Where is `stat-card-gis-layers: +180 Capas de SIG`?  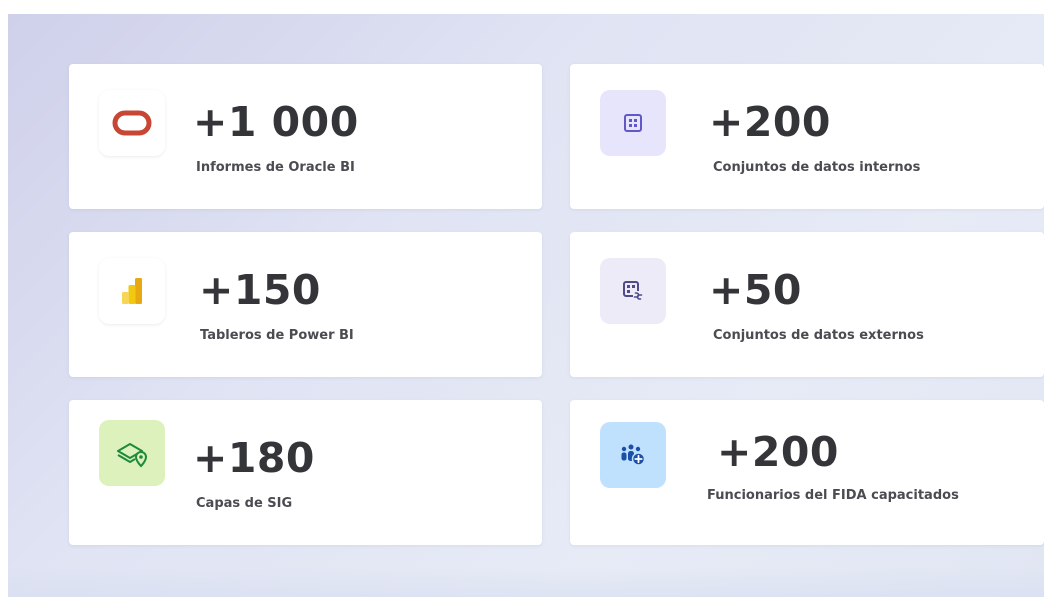
stat-card-gis-layers: +180 Capas de SIG is located at coordinates (305, 472).